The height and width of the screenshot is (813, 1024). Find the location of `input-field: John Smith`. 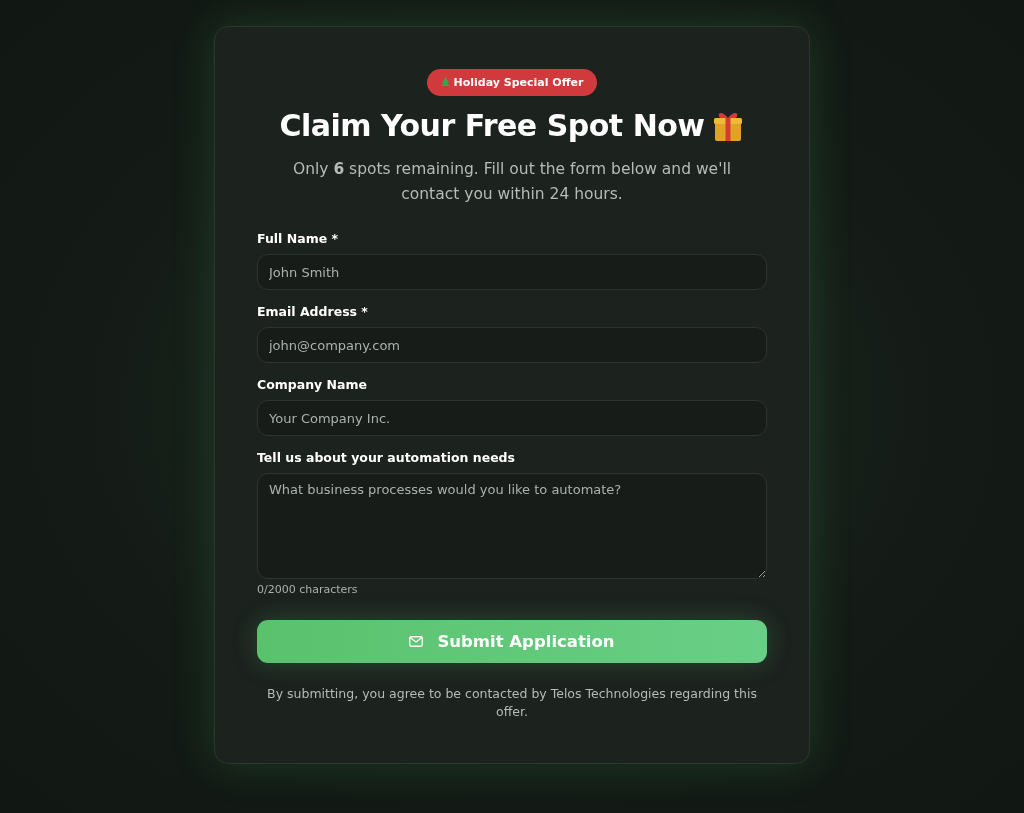

input-field: John Smith is located at coordinates (512, 272).